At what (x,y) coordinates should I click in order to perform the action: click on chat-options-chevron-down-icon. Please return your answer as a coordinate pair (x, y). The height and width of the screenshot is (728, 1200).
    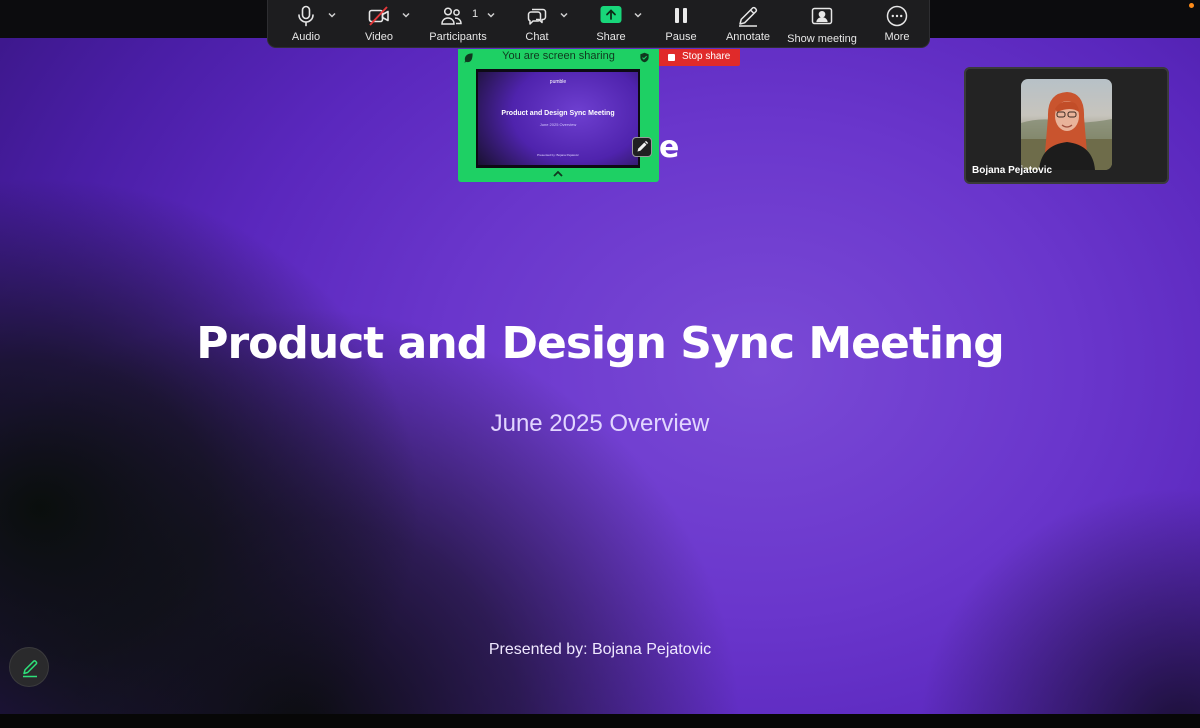
    Looking at the image, I should click on (564, 15).